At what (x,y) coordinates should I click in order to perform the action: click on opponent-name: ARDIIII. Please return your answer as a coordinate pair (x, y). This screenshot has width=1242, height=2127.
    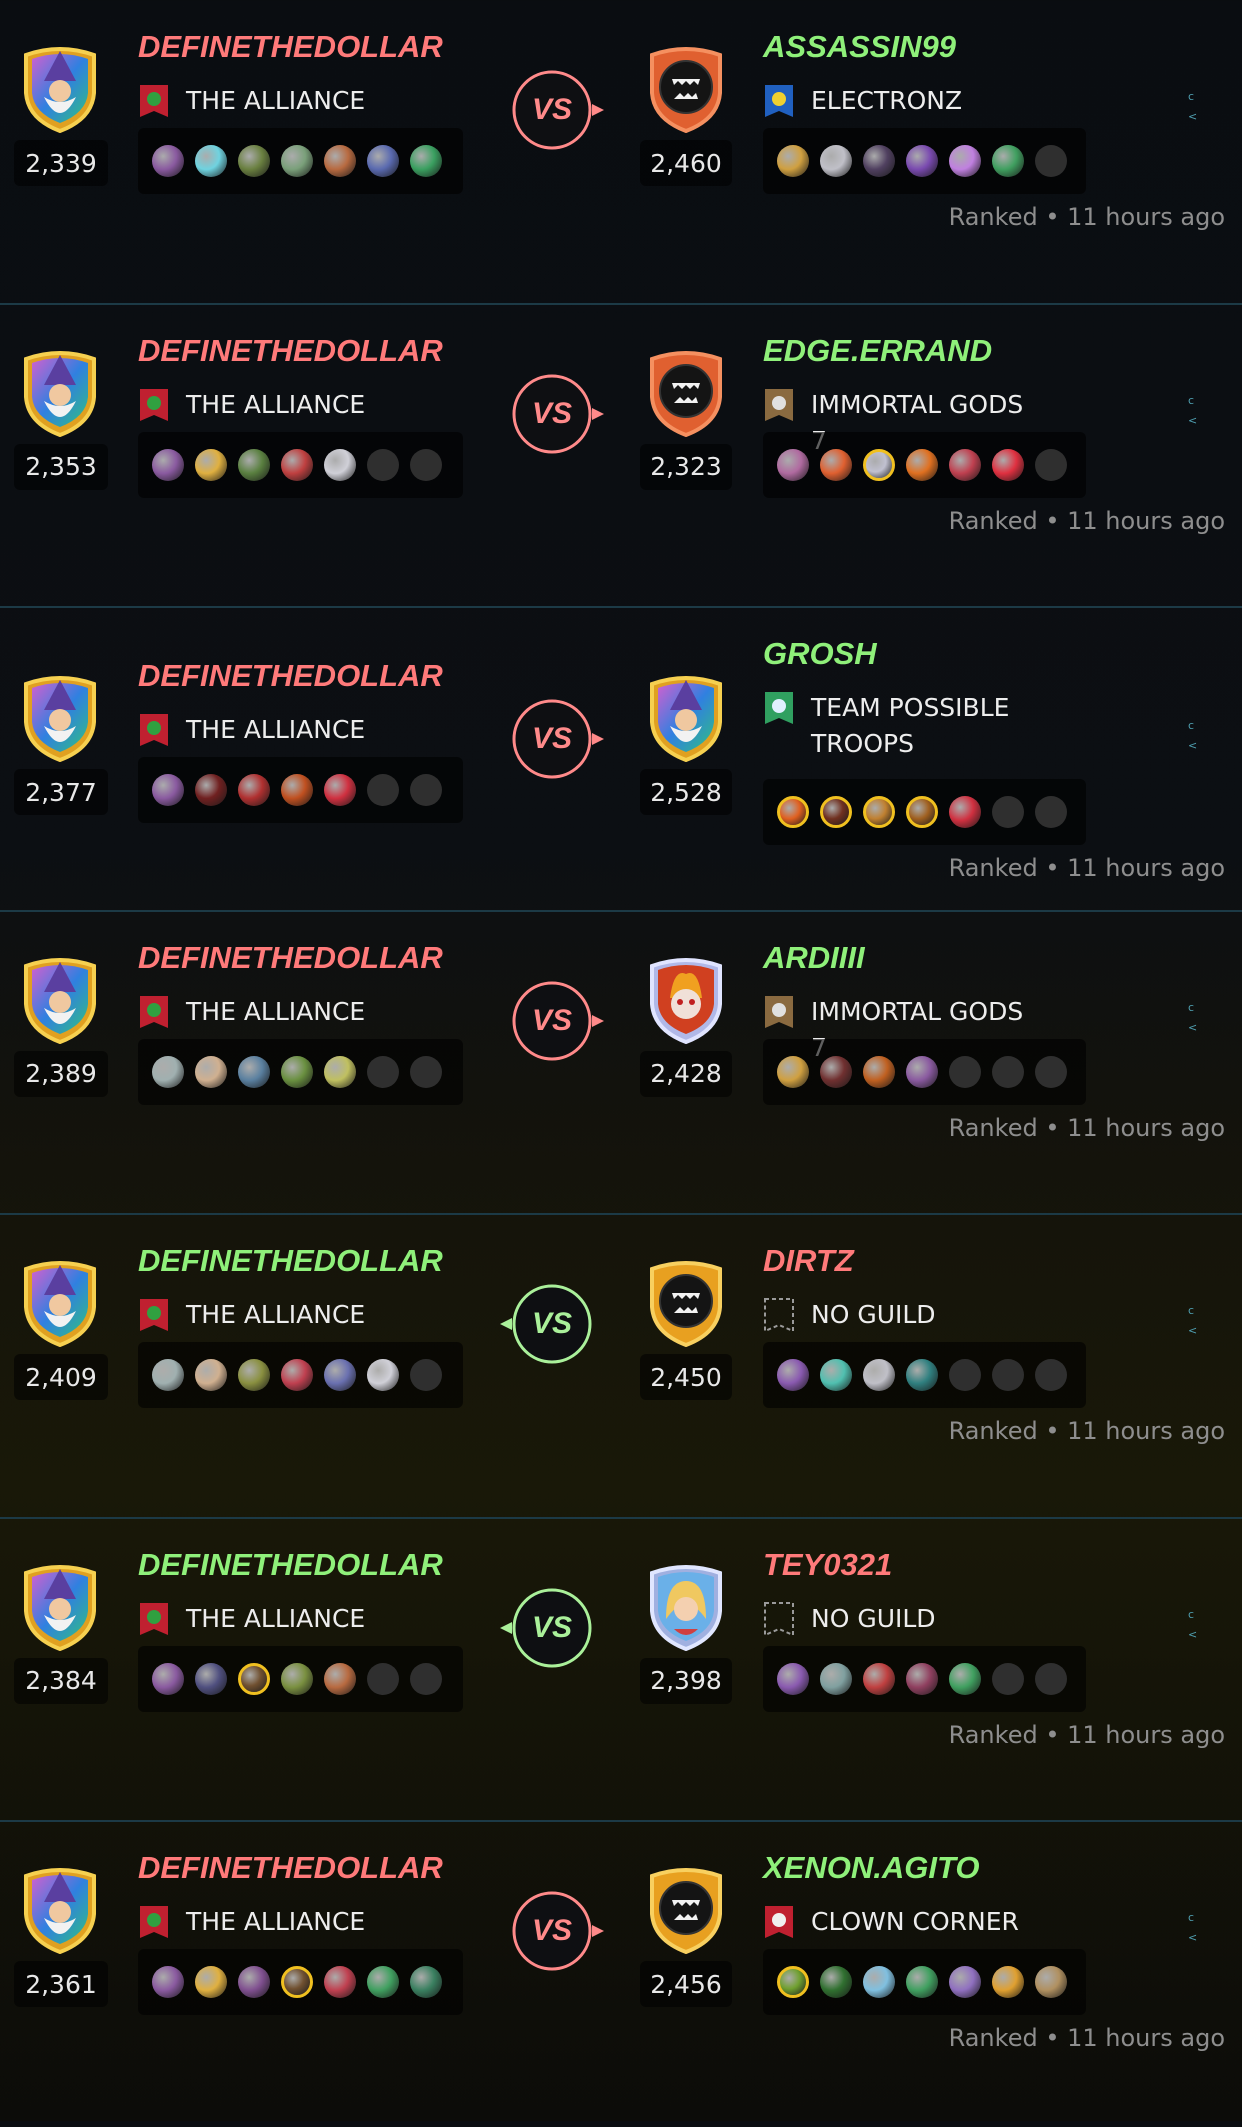
    Looking at the image, I should click on (814, 958).